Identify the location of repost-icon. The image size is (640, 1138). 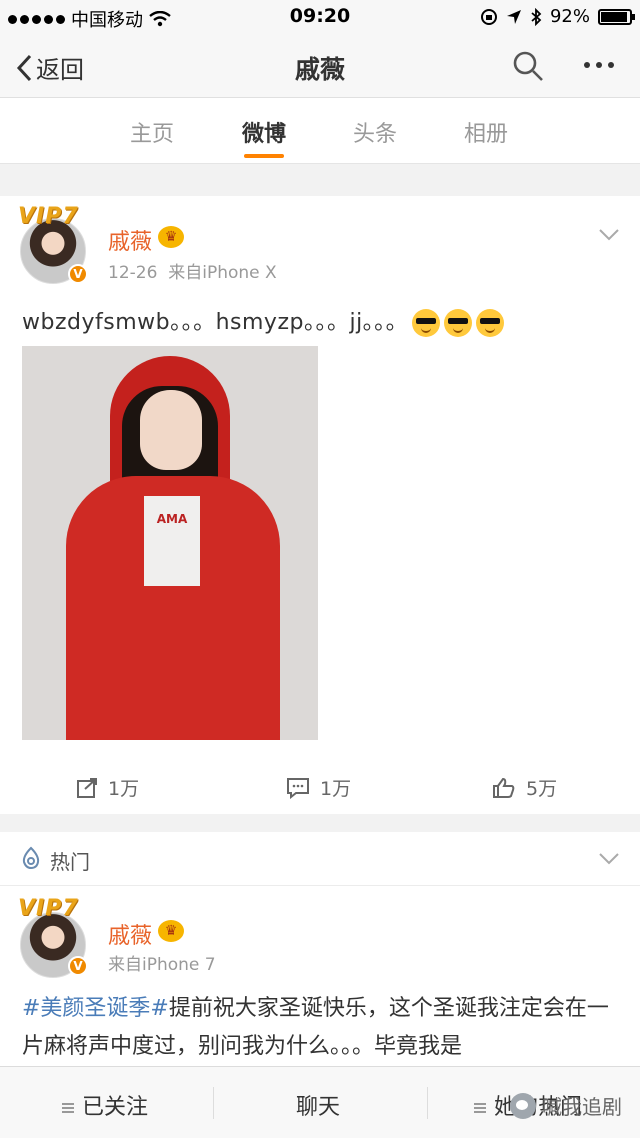
(87, 787).